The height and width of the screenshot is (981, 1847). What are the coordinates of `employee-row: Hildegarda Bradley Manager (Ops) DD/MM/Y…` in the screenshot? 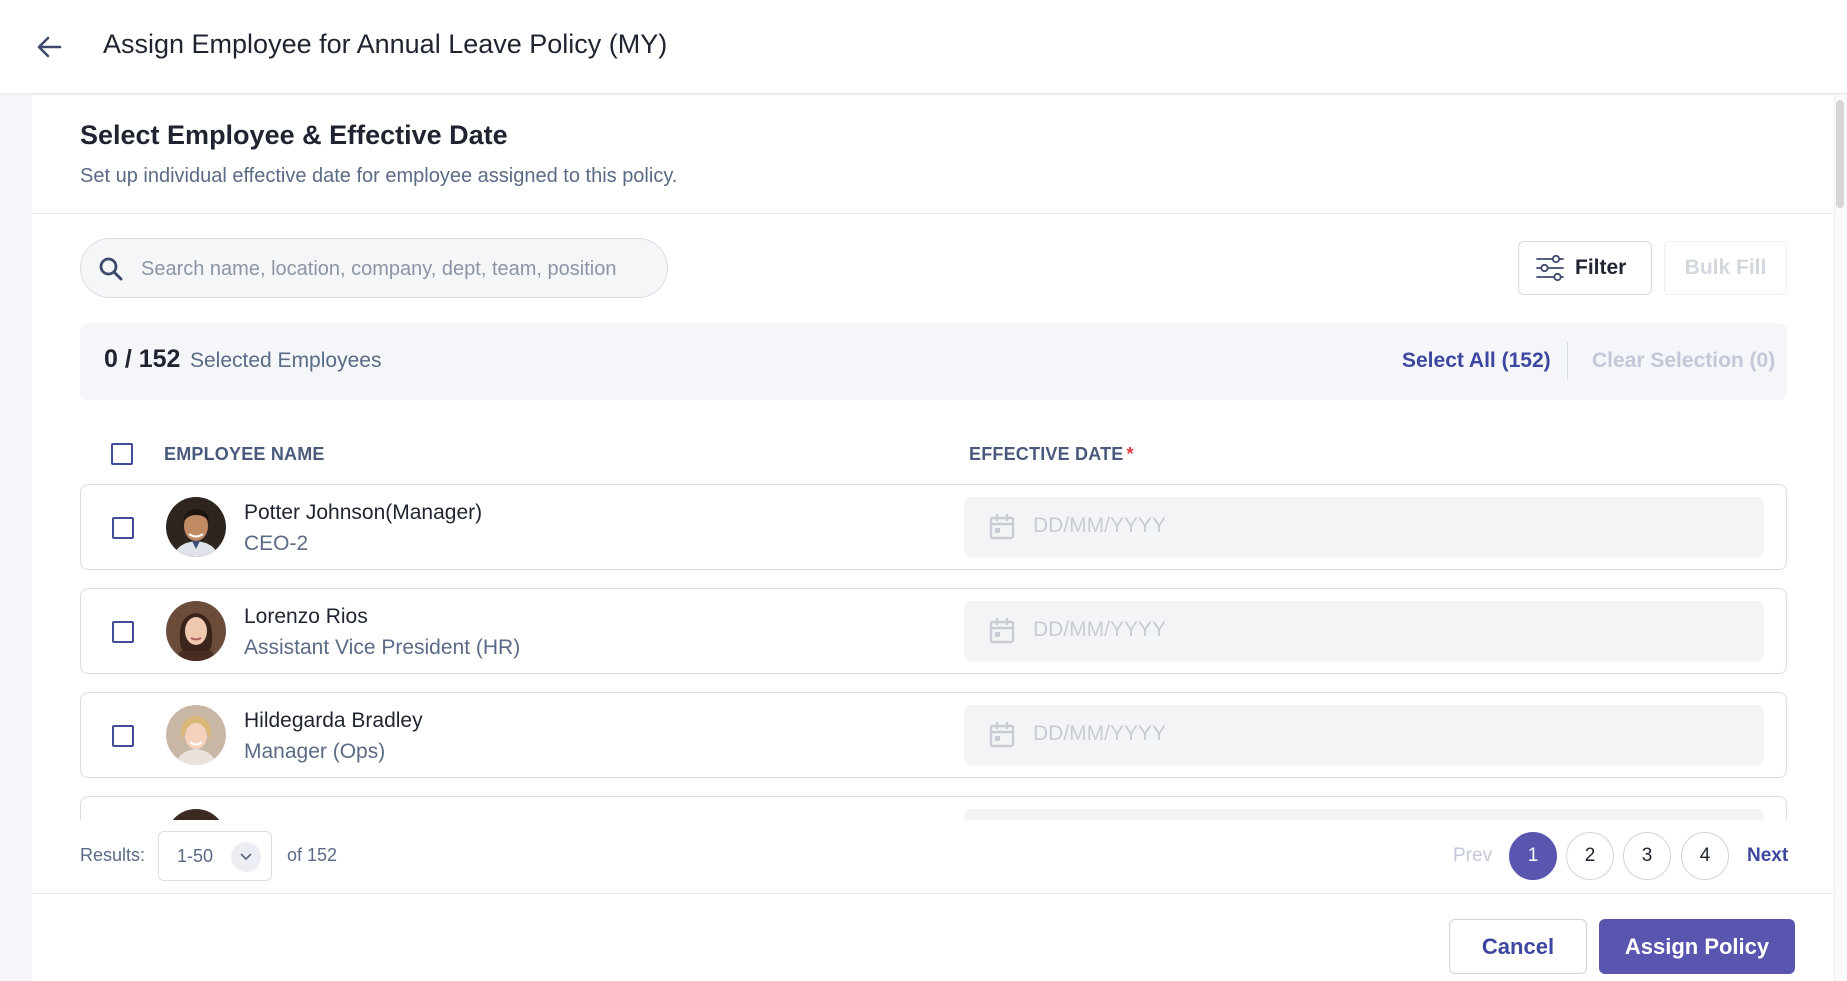 It's located at (933, 735).